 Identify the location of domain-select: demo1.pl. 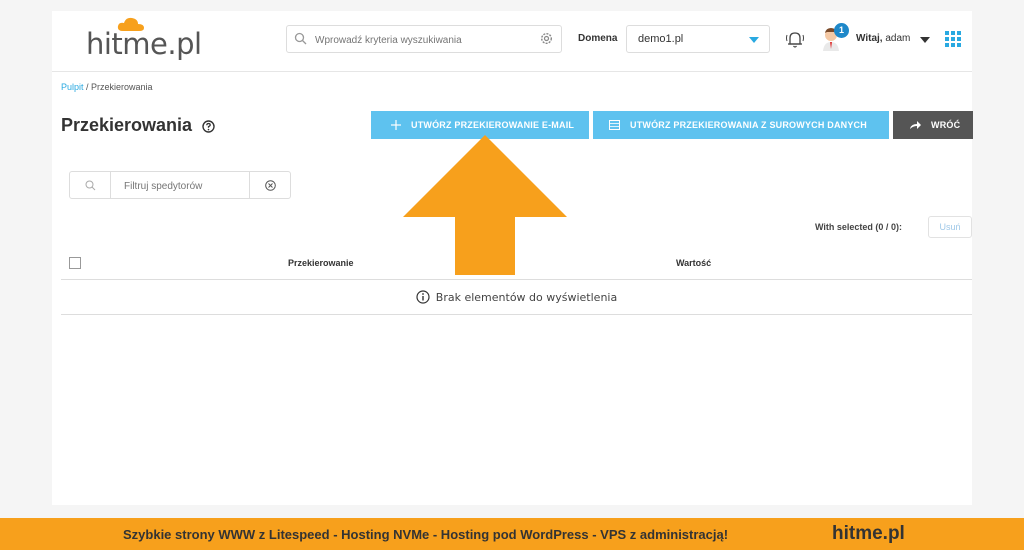
(698, 39).